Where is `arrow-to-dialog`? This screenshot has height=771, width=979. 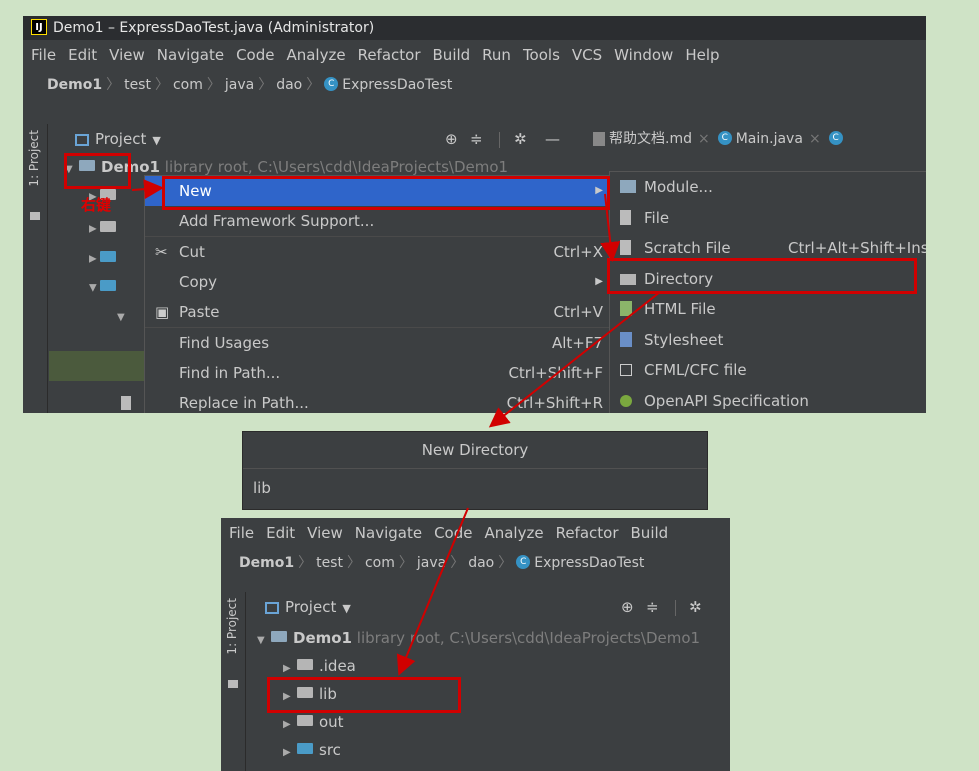 arrow-to-dialog is located at coordinates (574, 359).